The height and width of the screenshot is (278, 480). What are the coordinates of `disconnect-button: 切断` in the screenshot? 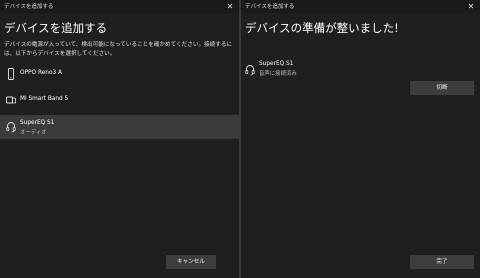 It's located at (442, 88).